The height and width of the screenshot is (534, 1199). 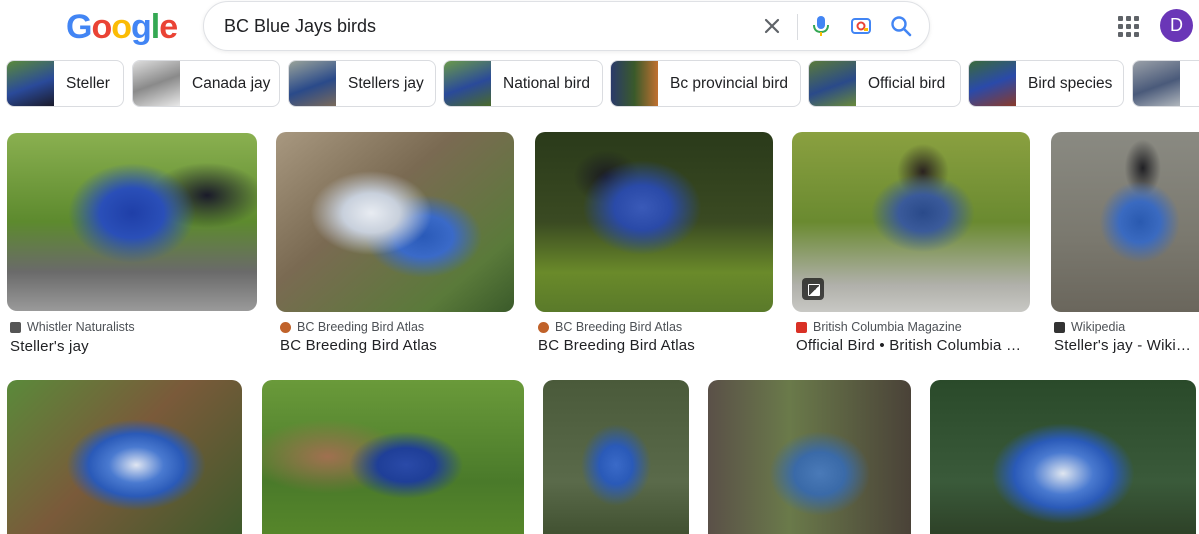 What do you see at coordinates (1070, 83) in the screenshot?
I see `chip-label: Bird species` at bounding box center [1070, 83].